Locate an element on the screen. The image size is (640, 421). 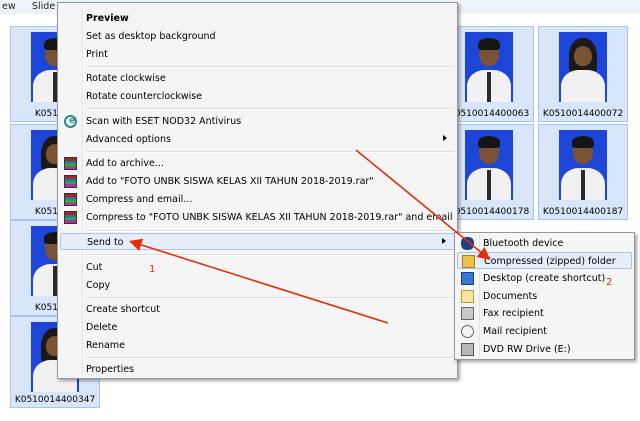
menu-item-label: Cut is located at coordinates (94, 267).